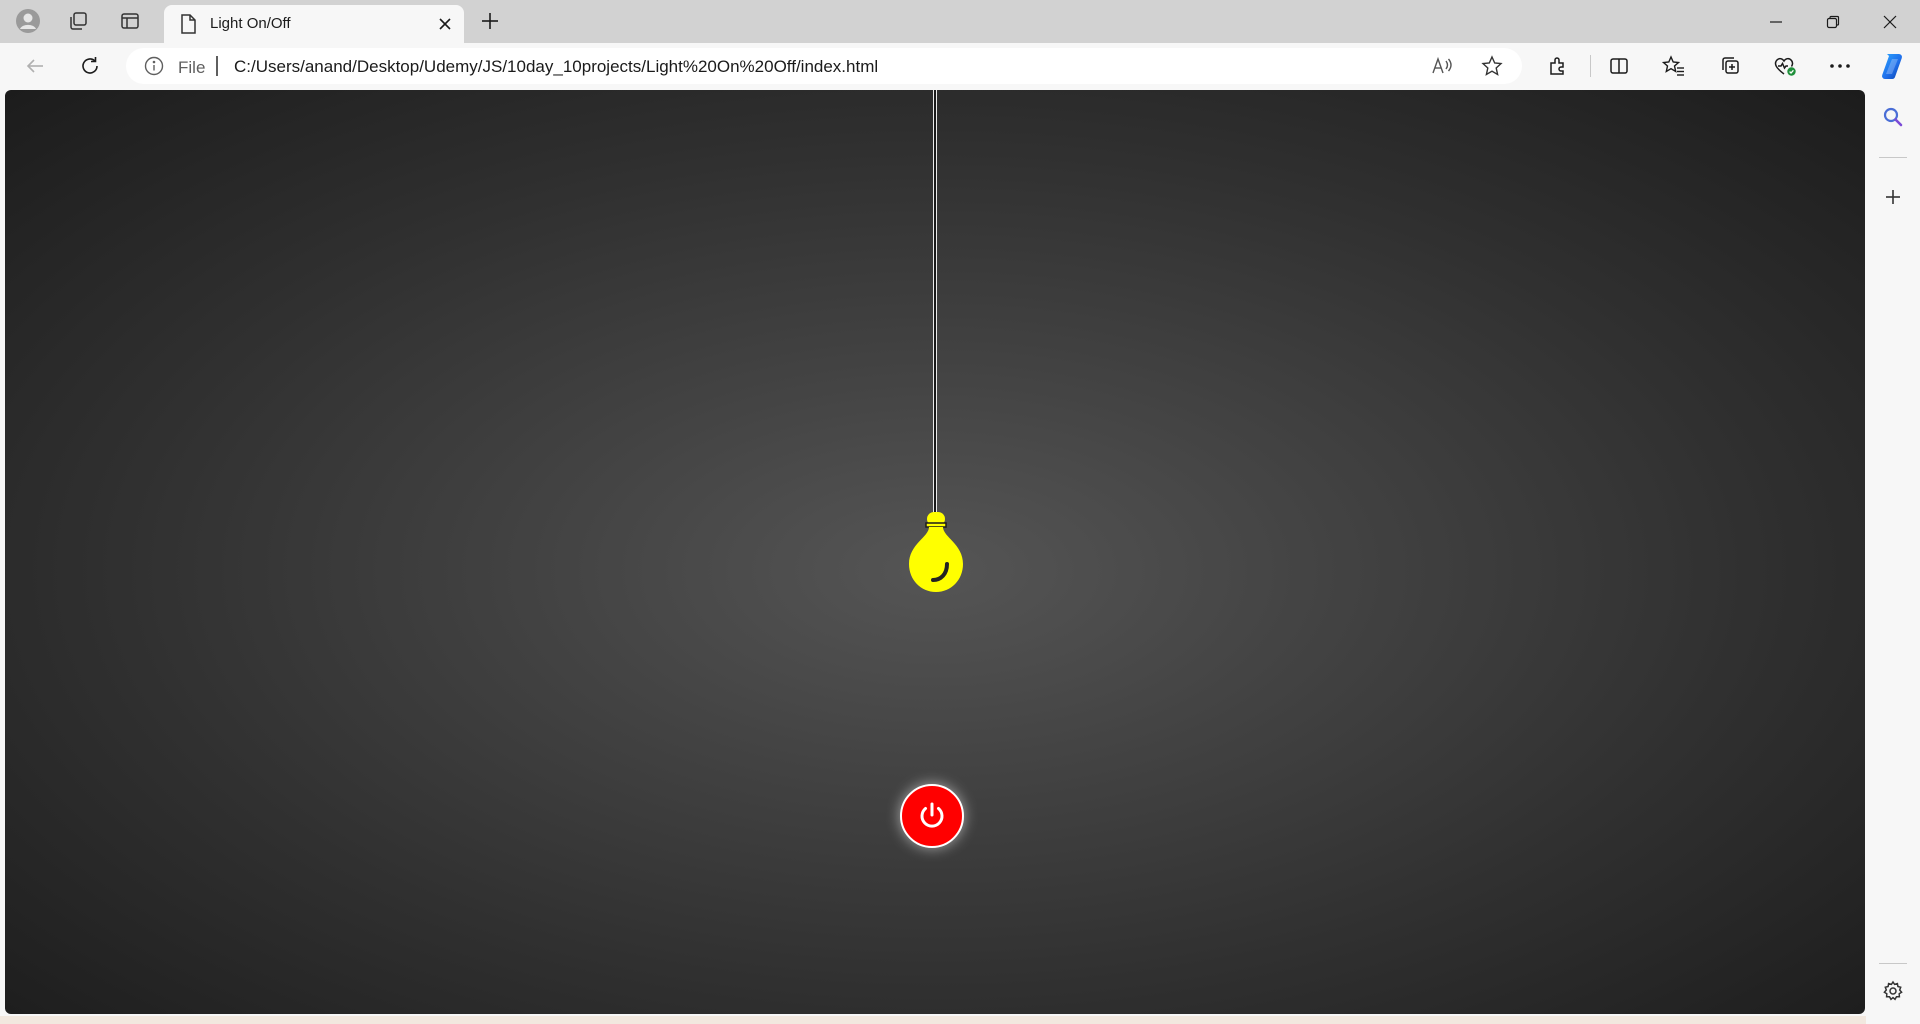 The width and height of the screenshot is (1920, 1024). What do you see at coordinates (314, 24) in the screenshot?
I see `active-tab: Light On/Off` at bounding box center [314, 24].